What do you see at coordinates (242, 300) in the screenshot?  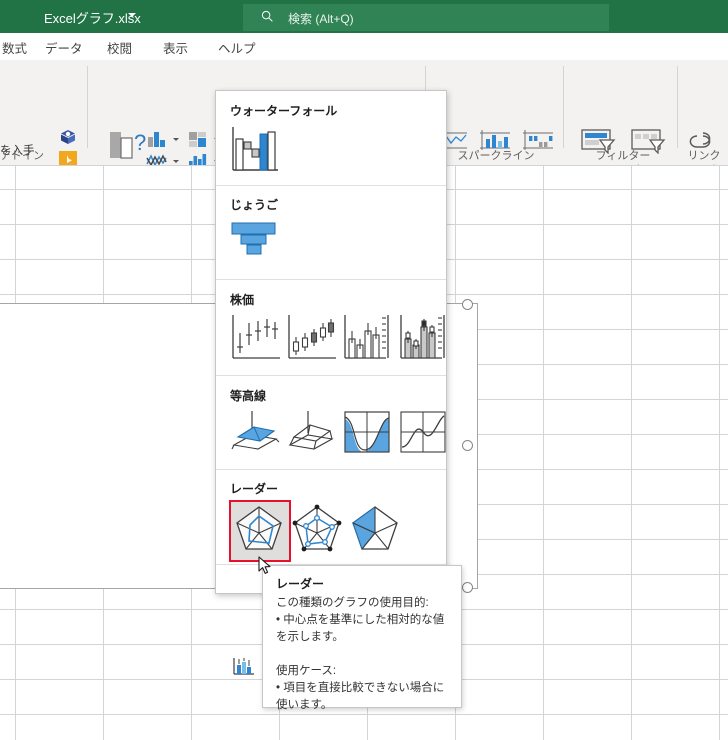 I see `section-title-stock: 株価` at bounding box center [242, 300].